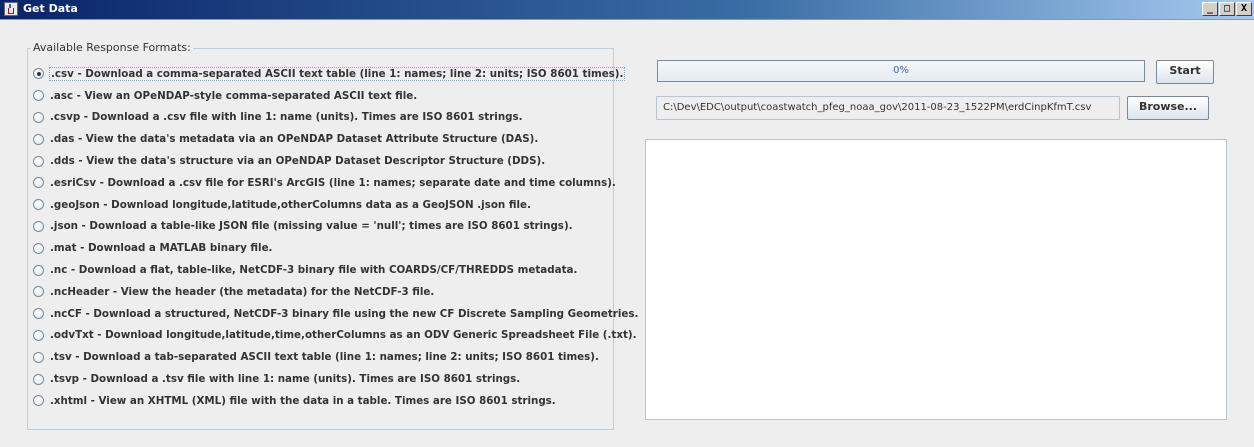 This screenshot has height=447, width=1254. Describe the element at coordinates (1244, 9) in the screenshot. I see `close-button: X` at that location.